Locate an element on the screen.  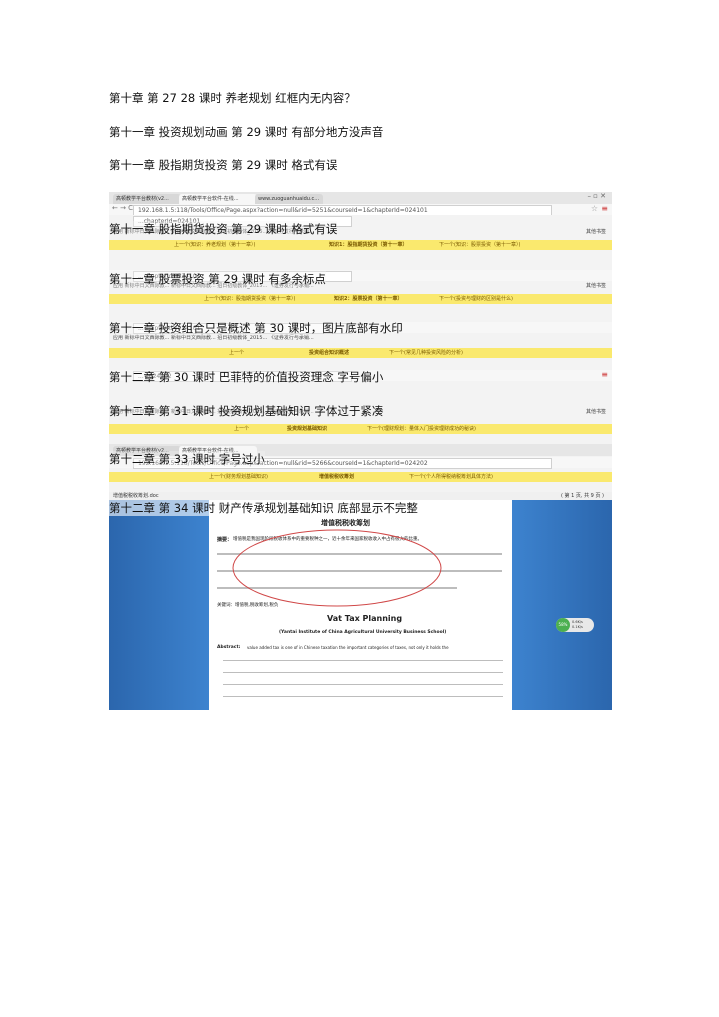
current-title: 增值税税收筹划 is located at coordinates (337, 477).